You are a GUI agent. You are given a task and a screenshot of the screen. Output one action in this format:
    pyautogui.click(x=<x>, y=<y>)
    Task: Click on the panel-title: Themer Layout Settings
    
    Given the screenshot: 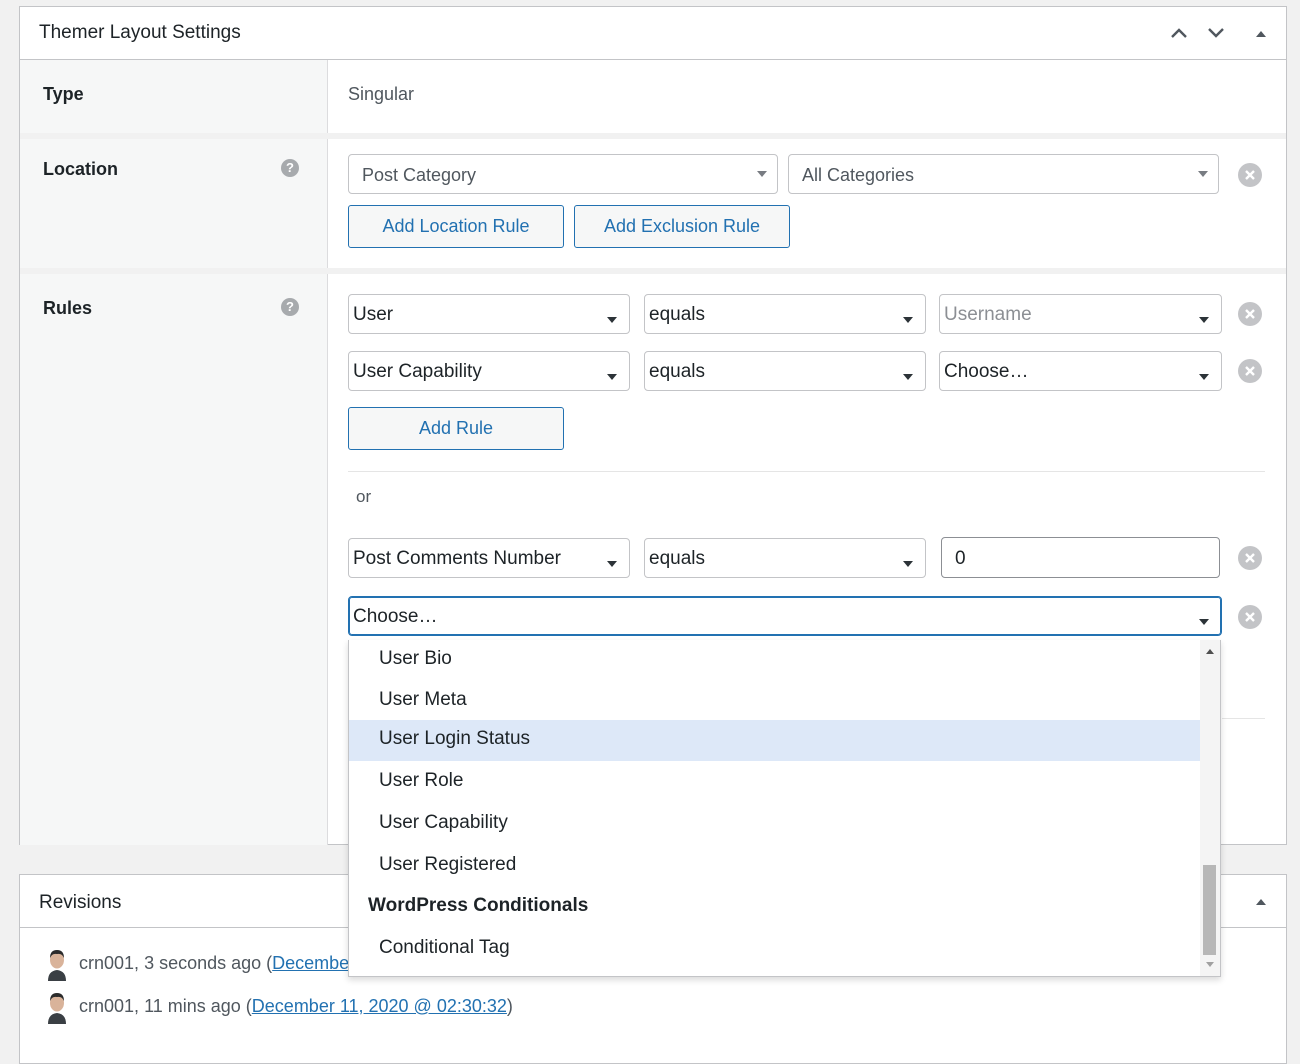 What is the action you would take?
    pyautogui.click(x=140, y=32)
    